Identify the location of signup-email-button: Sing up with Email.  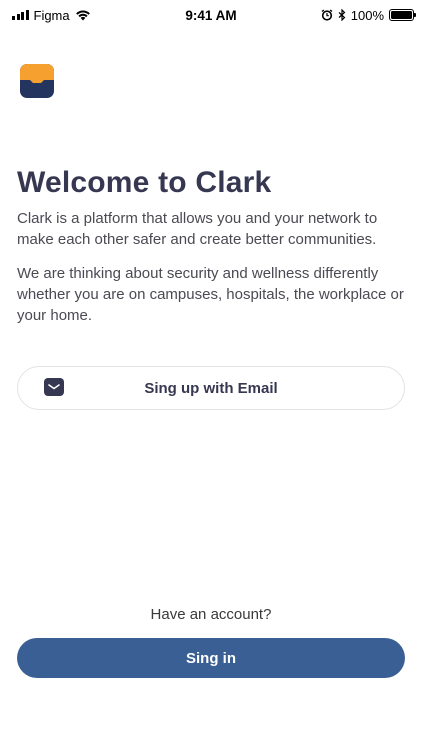
(211, 388).